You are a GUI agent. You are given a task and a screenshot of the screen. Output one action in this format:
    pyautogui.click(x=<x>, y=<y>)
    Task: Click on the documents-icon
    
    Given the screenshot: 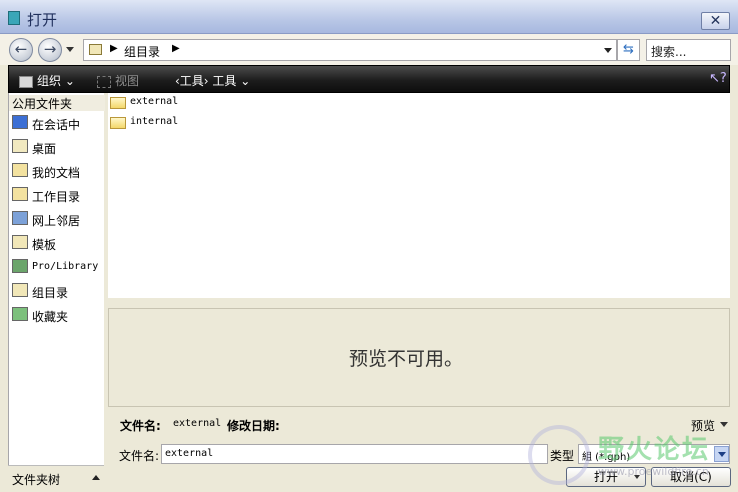 What is the action you would take?
    pyautogui.click(x=20, y=170)
    